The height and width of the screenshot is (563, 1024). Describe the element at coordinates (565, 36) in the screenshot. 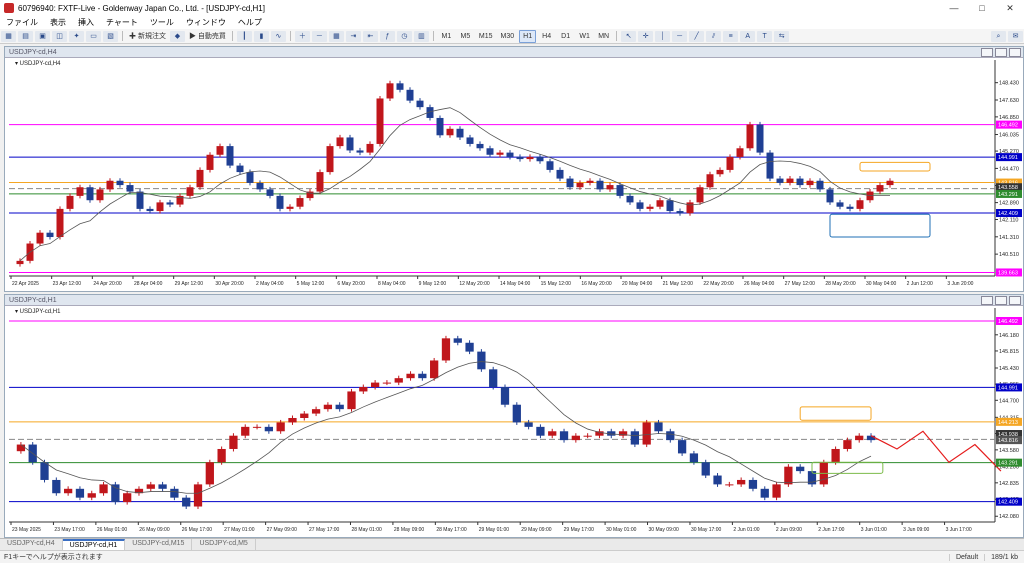

I see `timeframe-d1: D1` at that location.